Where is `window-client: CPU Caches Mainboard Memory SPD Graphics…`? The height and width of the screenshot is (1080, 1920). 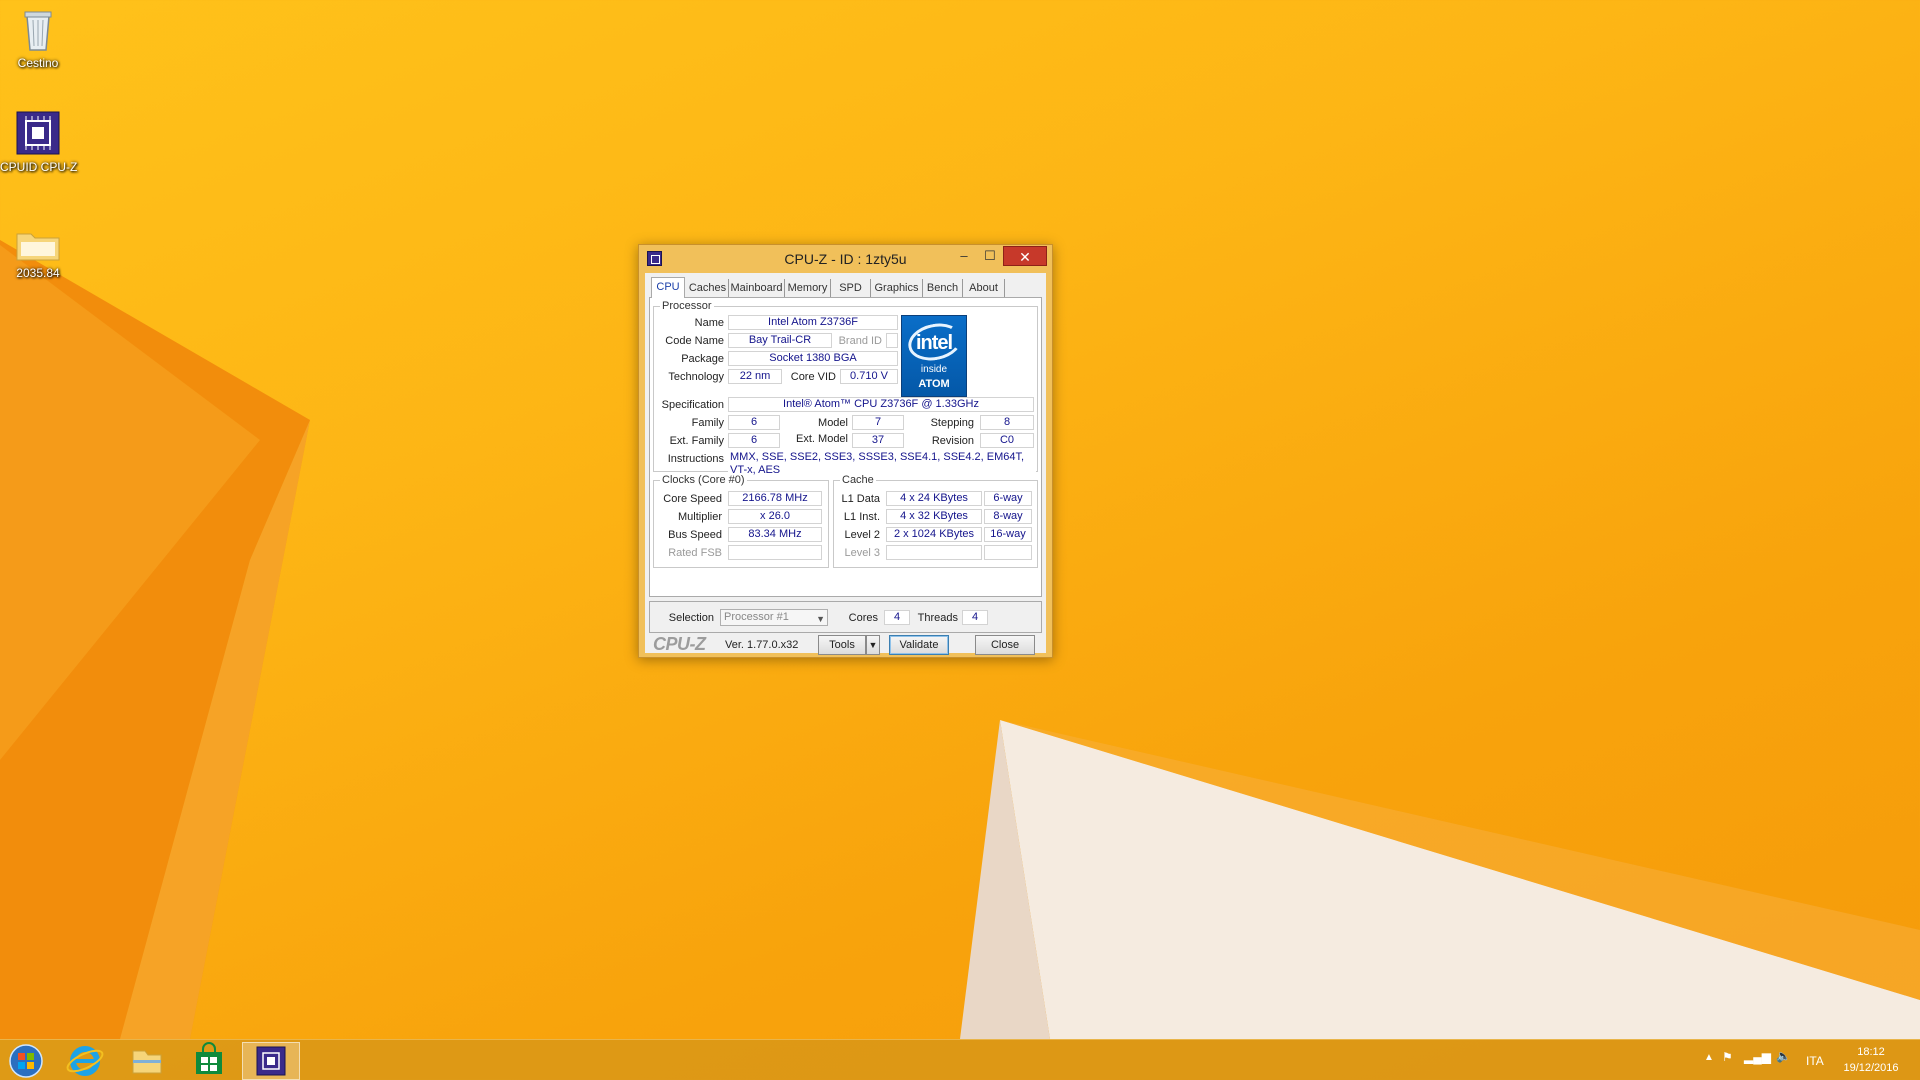
window-client: CPU Caches Mainboard Memory SPD Graphics… is located at coordinates (845, 464).